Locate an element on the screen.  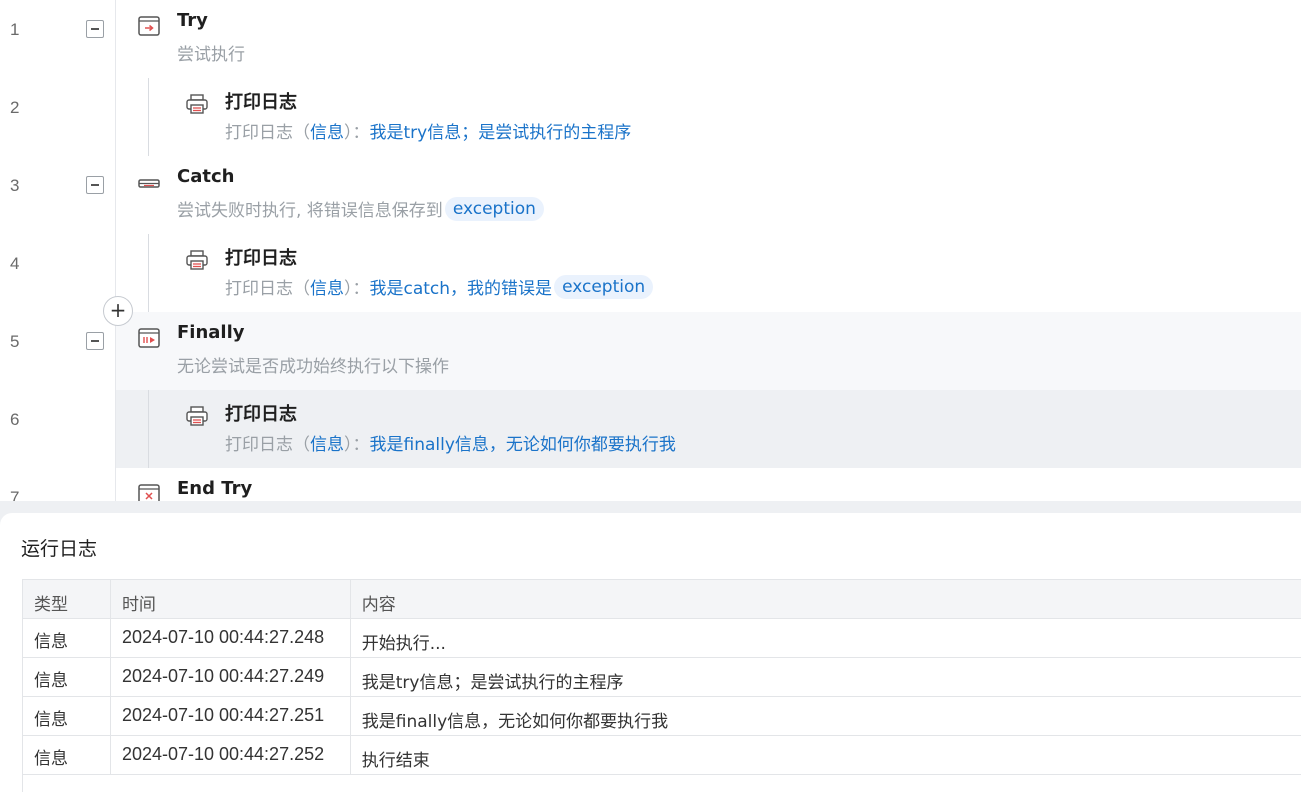
log-content: 我是finally信息，无论如何你都要执行我 is located at coordinates (826, 716).